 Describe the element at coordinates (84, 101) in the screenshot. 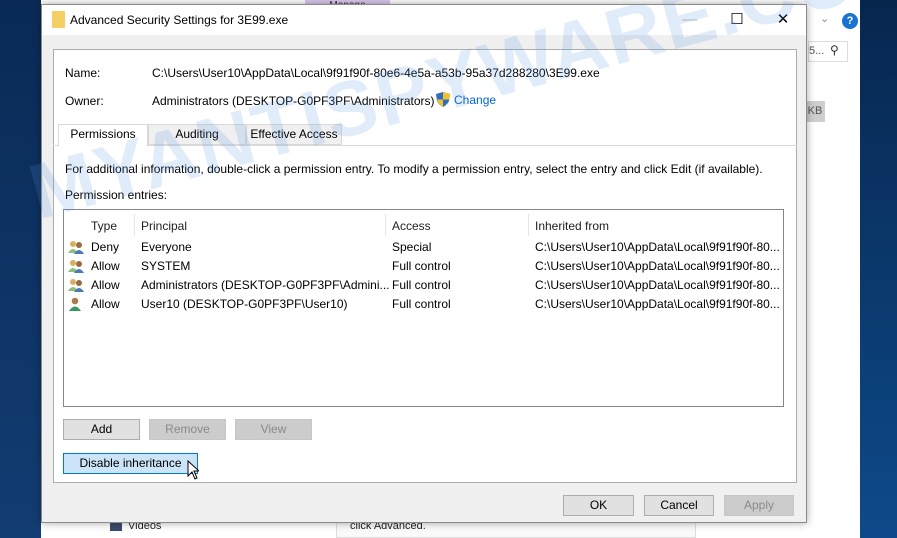

I see `owner-label: Owner:` at that location.